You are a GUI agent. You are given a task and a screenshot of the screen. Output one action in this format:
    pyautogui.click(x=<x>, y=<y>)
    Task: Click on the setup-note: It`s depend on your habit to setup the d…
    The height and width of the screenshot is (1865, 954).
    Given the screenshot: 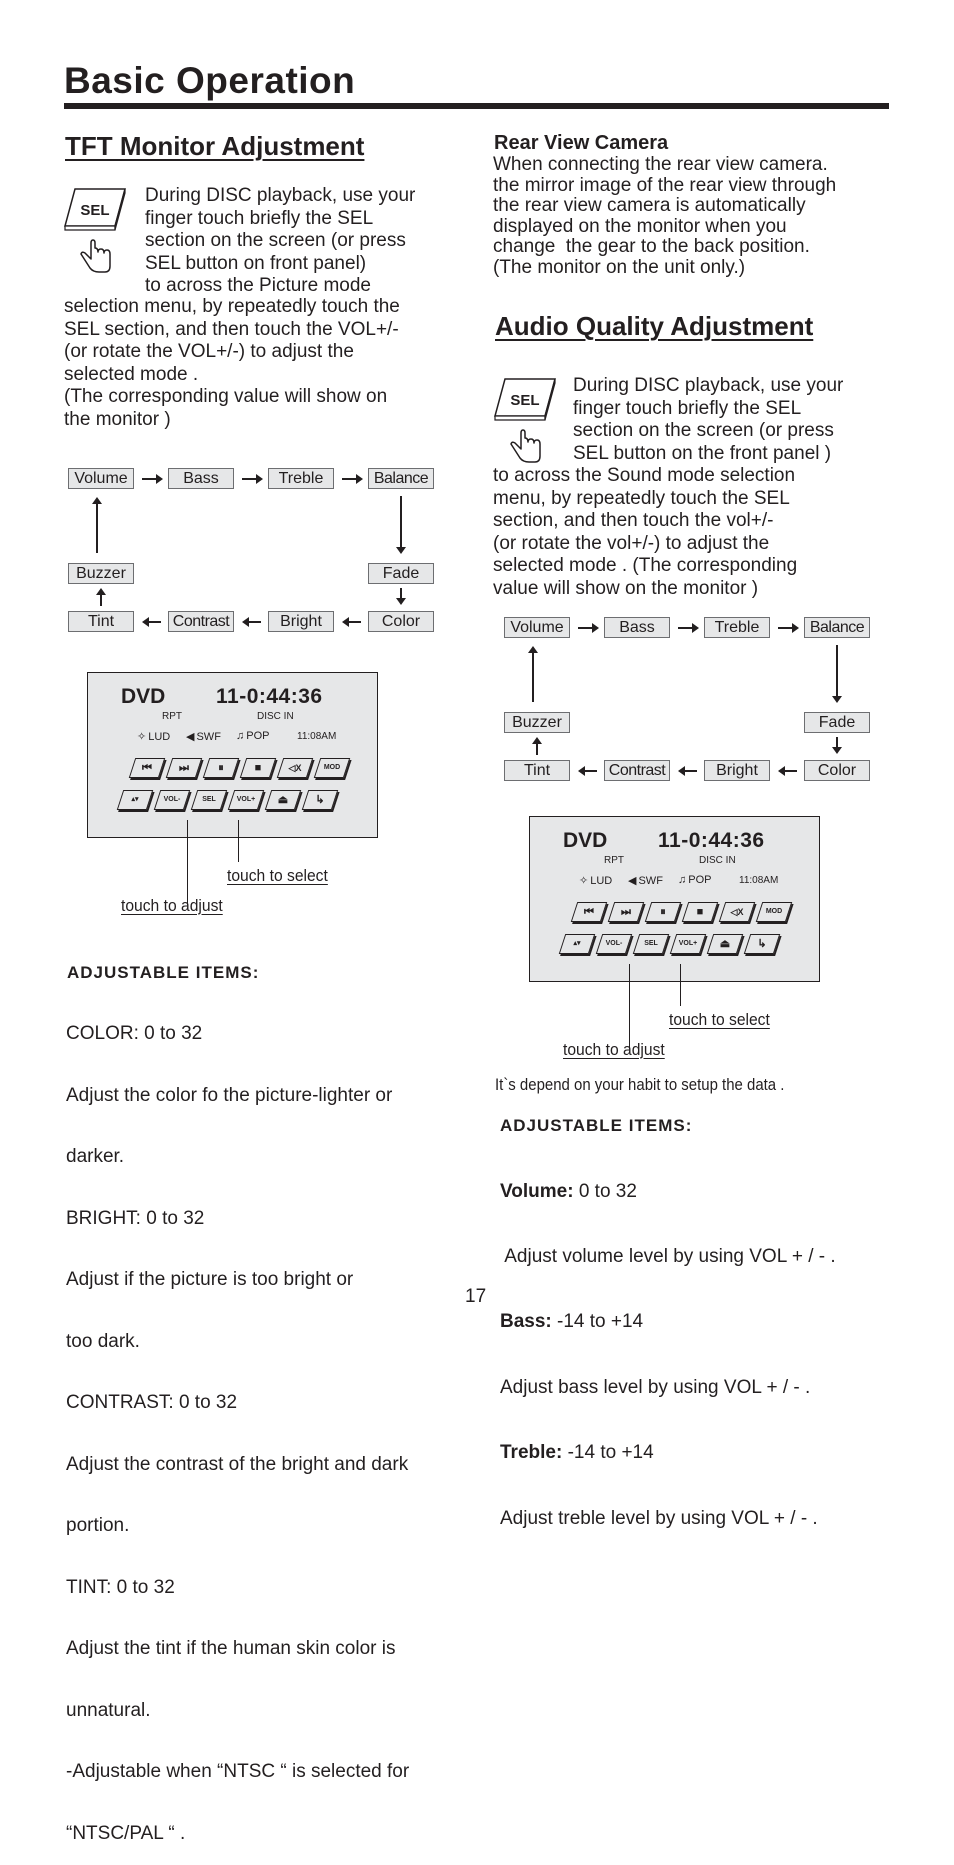 What is the action you would take?
    pyautogui.click(x=640, y=1084)
    